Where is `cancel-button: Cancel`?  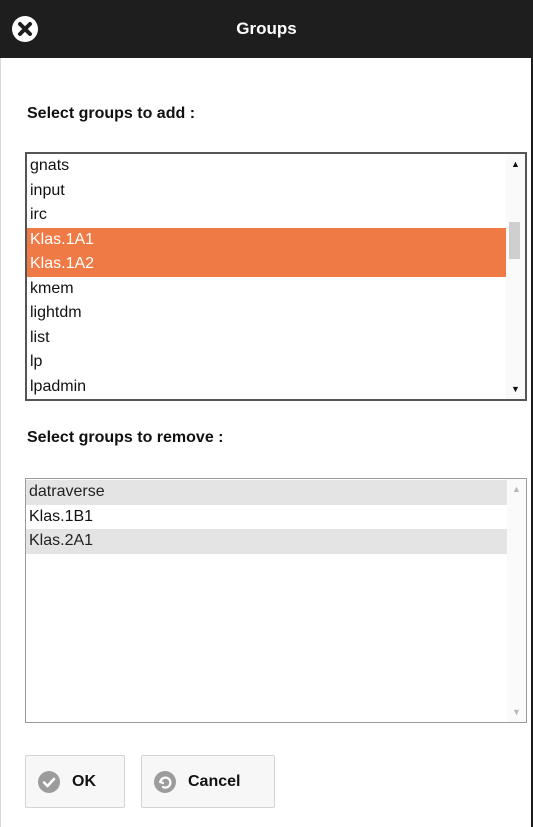 cancel-button: Cancel is located at coordinates (208, 781).